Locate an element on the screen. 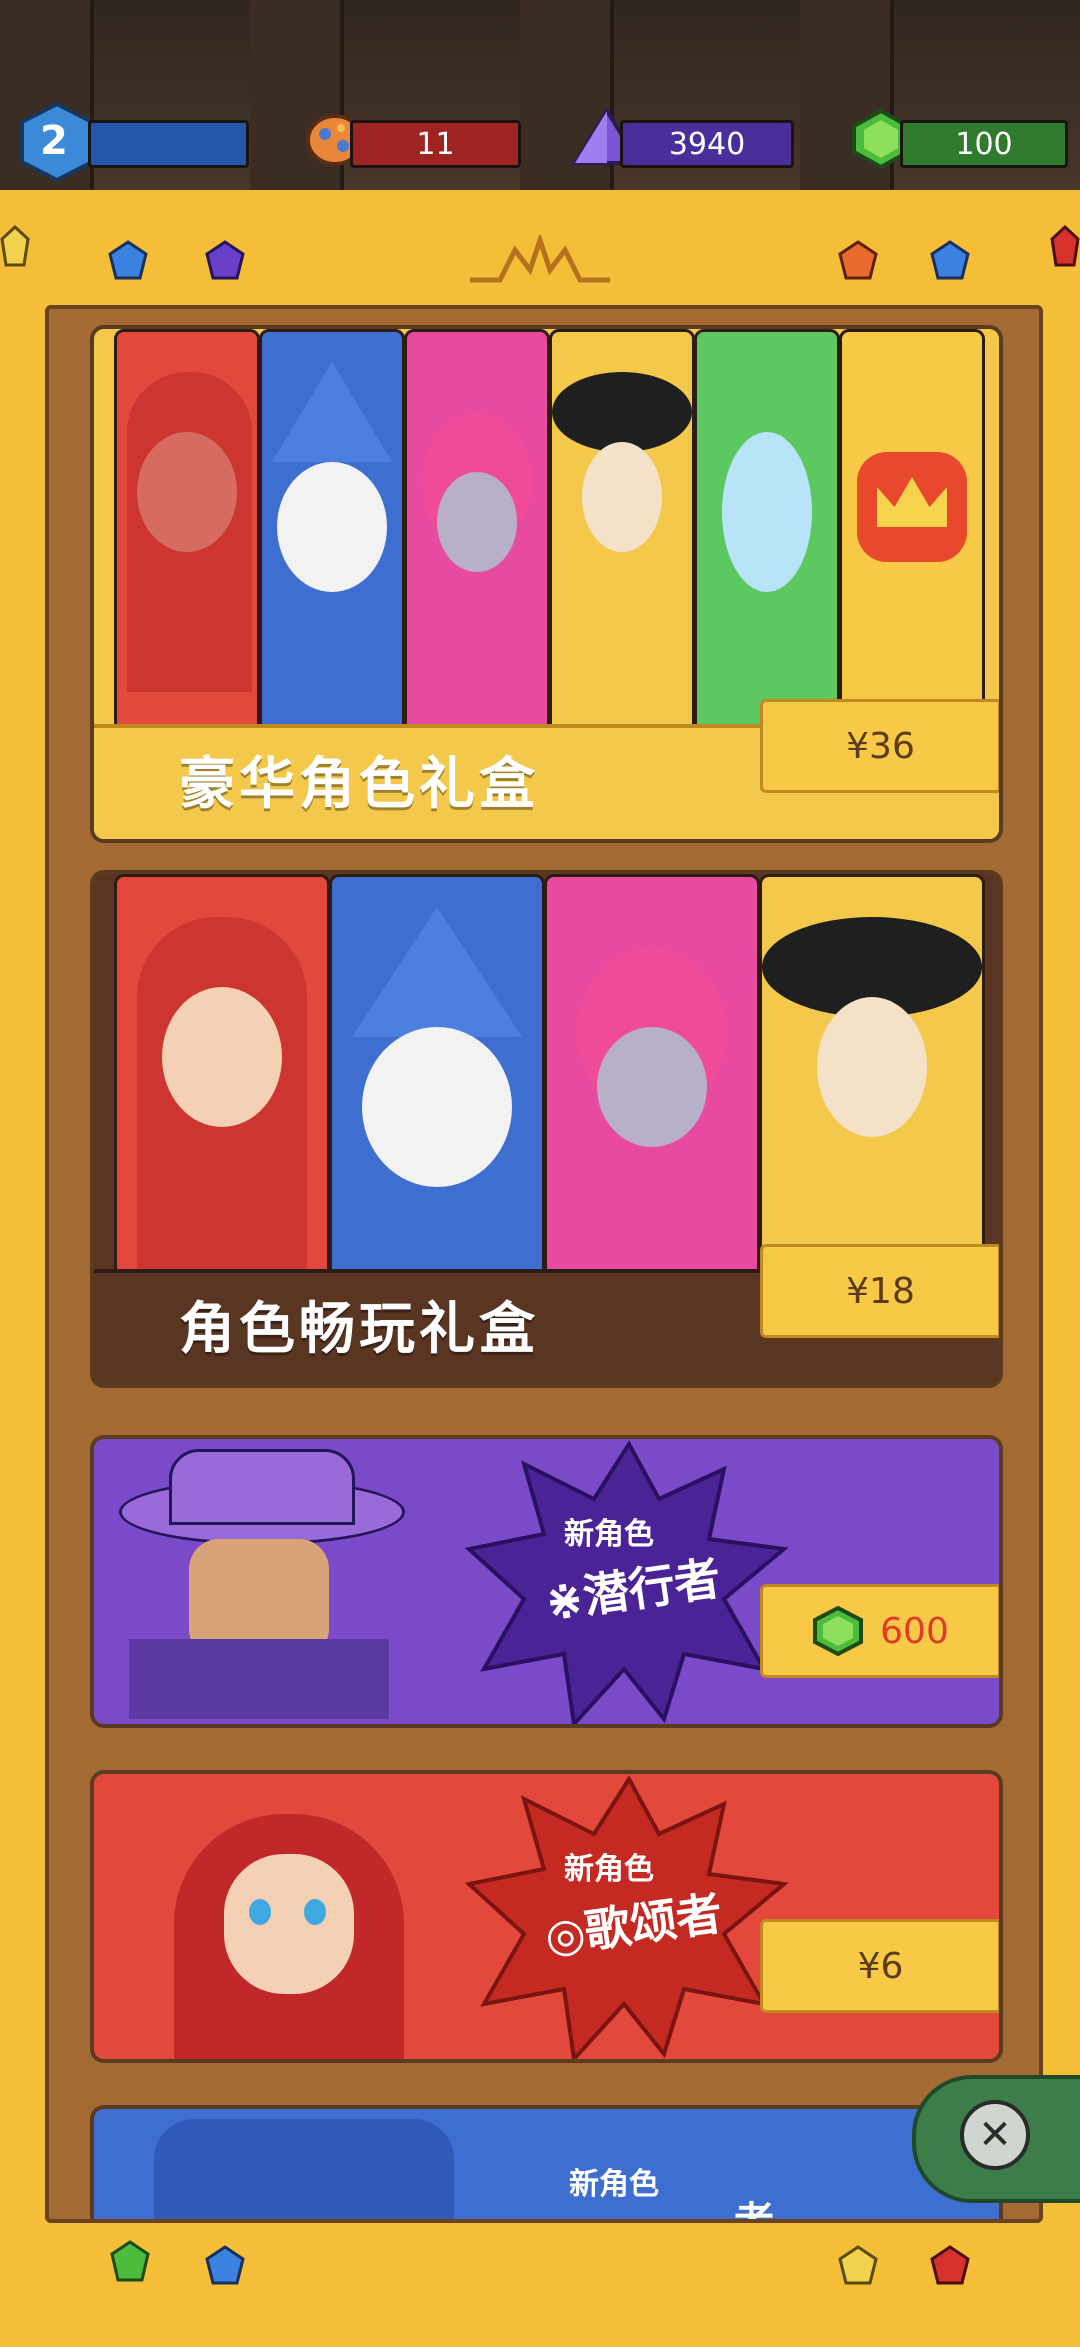 Image resolution: width=1080 pixels, height=2347 pixels. offer-play-price-button: ¥18 is located at coordinates (879, 1291).